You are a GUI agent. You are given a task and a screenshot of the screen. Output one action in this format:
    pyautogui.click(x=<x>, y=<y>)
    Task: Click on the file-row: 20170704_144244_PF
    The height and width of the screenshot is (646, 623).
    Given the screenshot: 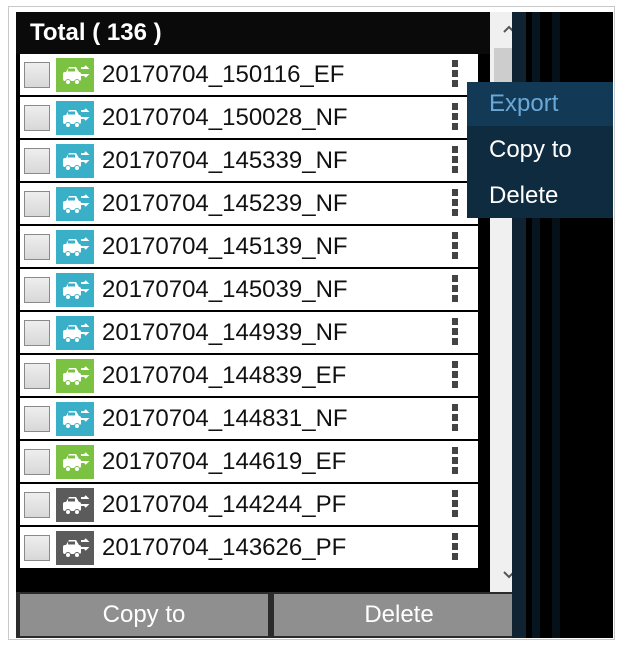 What is the action you would take?
    pyautogui.click(x=253, y=505)
    